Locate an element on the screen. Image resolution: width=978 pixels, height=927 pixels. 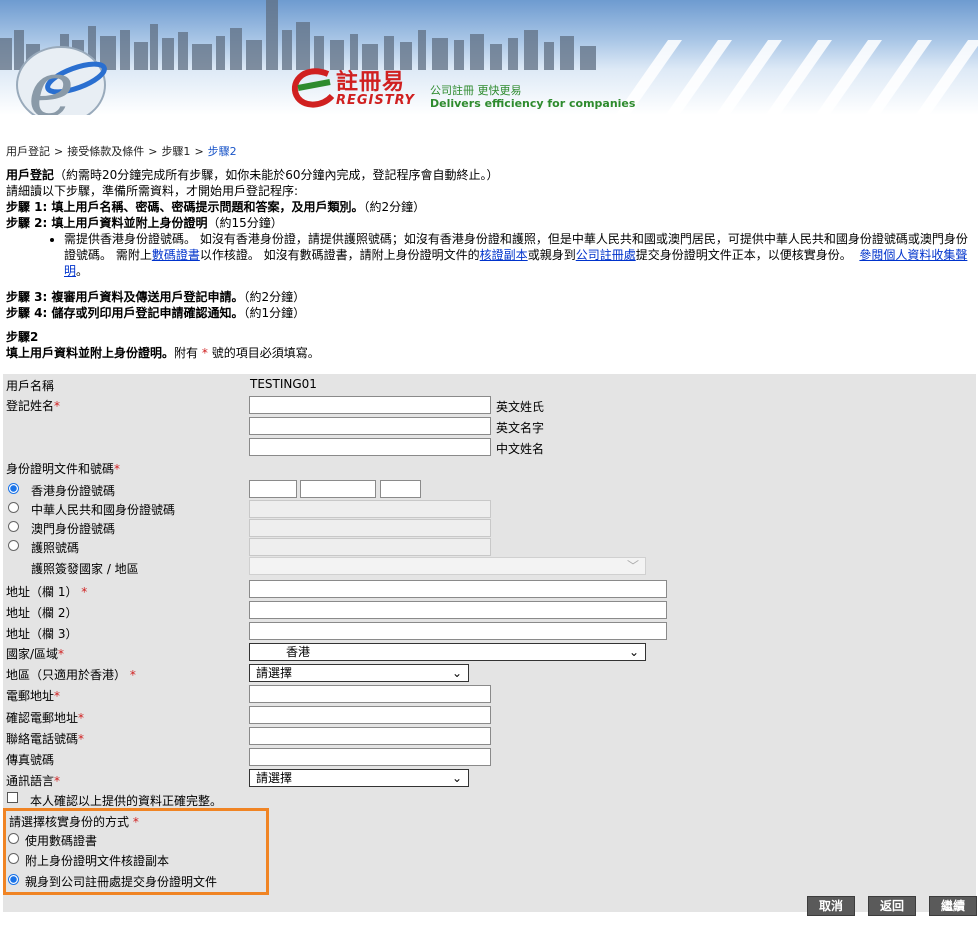
id-passport-radio is located at coordinates (13, 545).